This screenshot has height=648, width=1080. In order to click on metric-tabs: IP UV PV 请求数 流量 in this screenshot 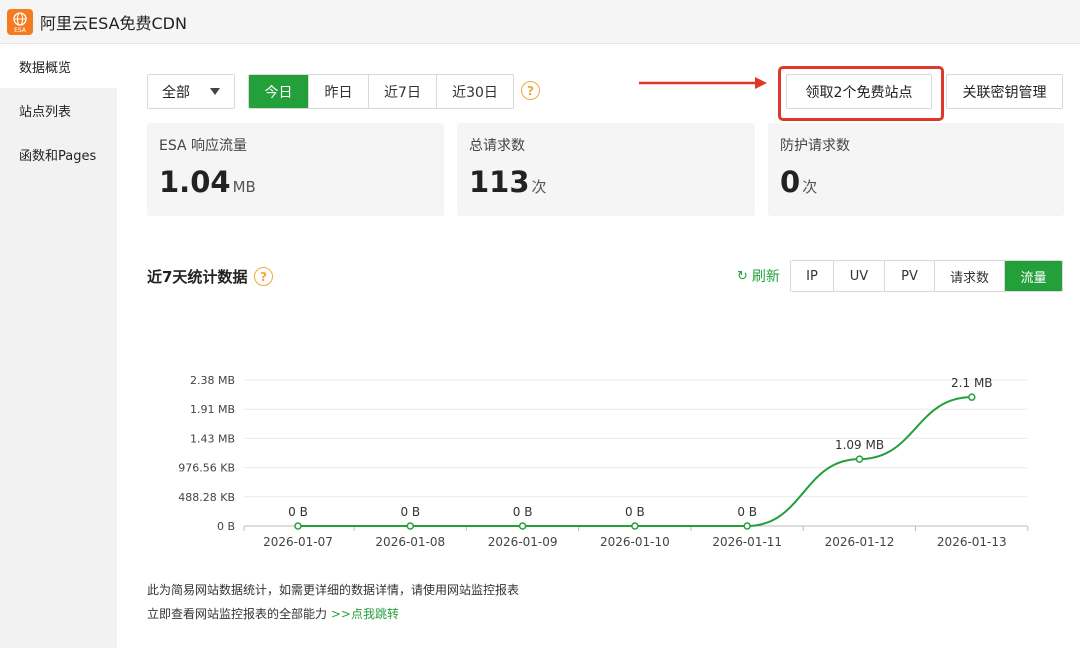, I will do `click(926, 276)`.